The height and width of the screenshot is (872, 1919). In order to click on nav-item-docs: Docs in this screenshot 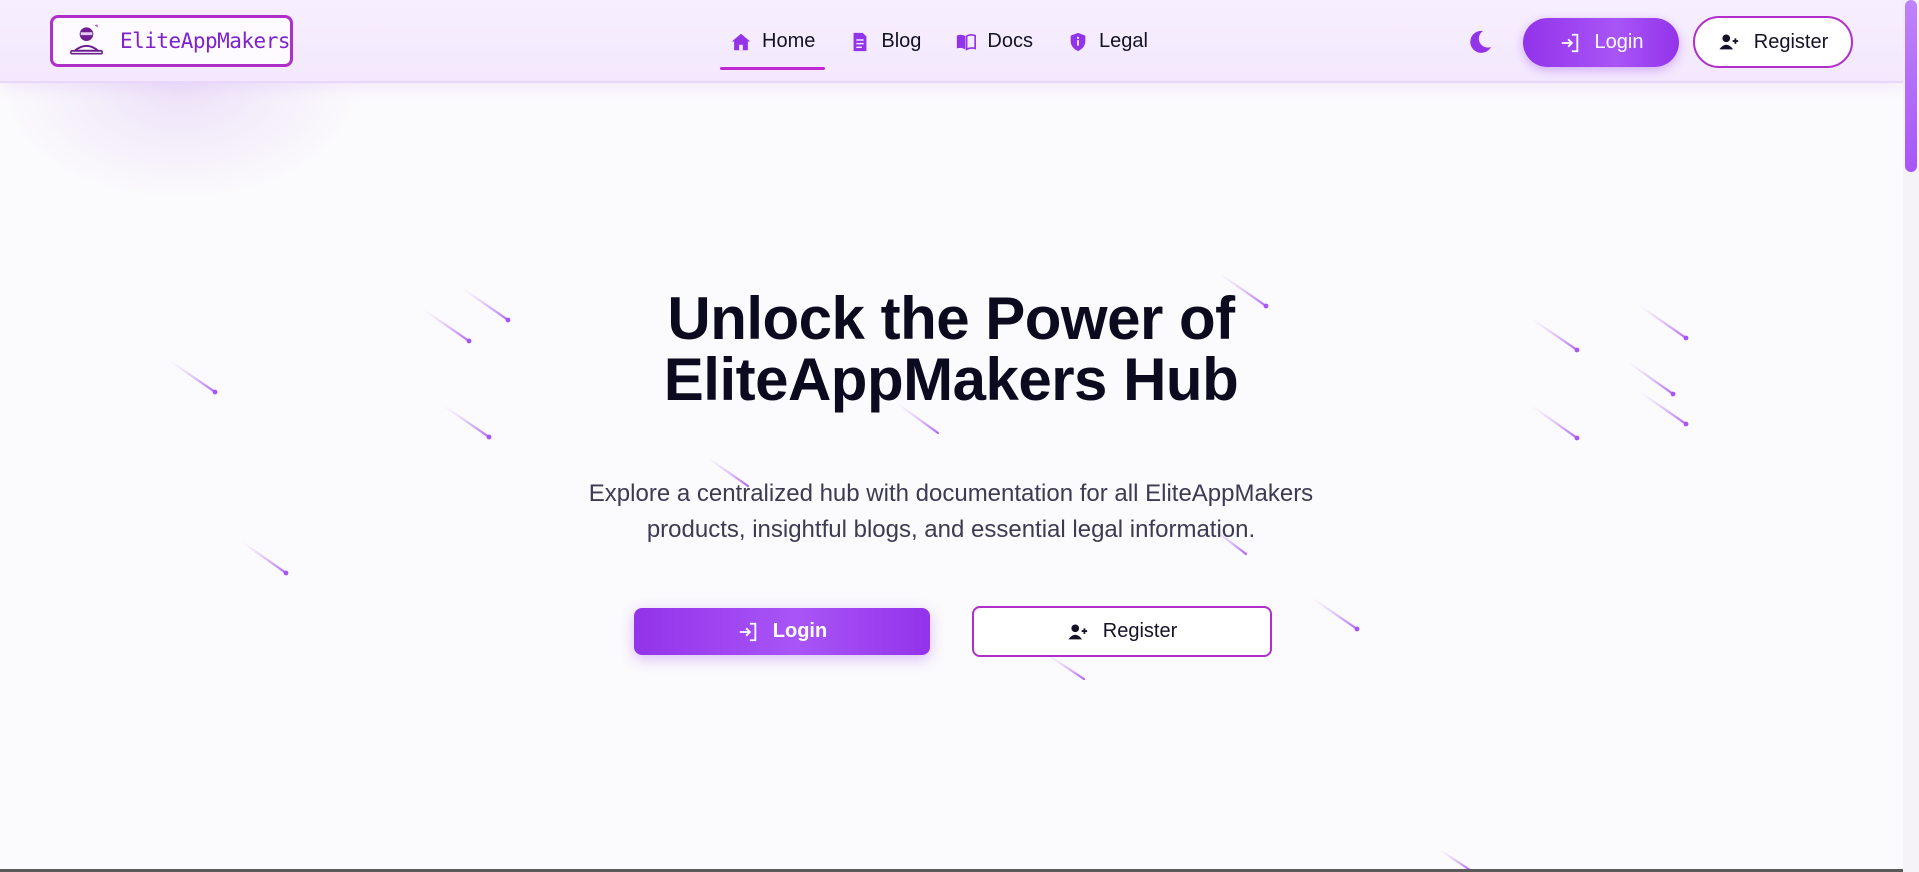, I will do `click(994, 41)`.